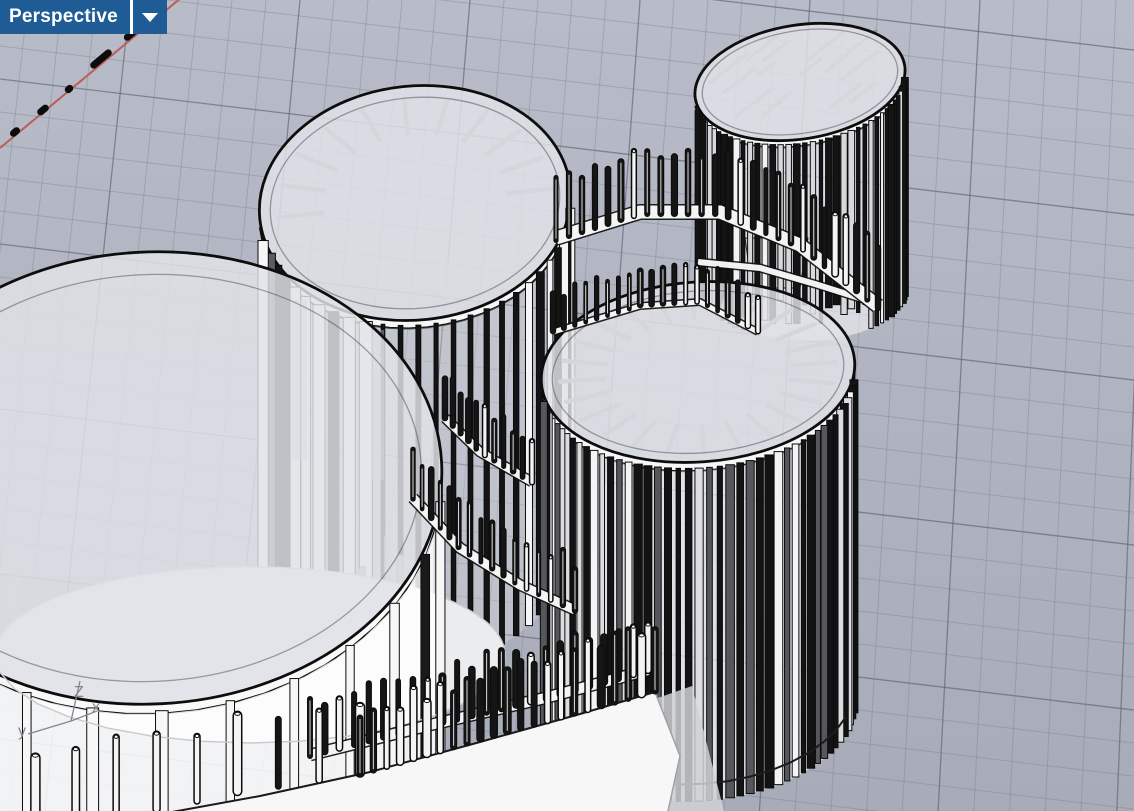 Image resolution: width=1134 pixels, height=811 pixels. I want to click on svg-text: y, so click(22, 731).